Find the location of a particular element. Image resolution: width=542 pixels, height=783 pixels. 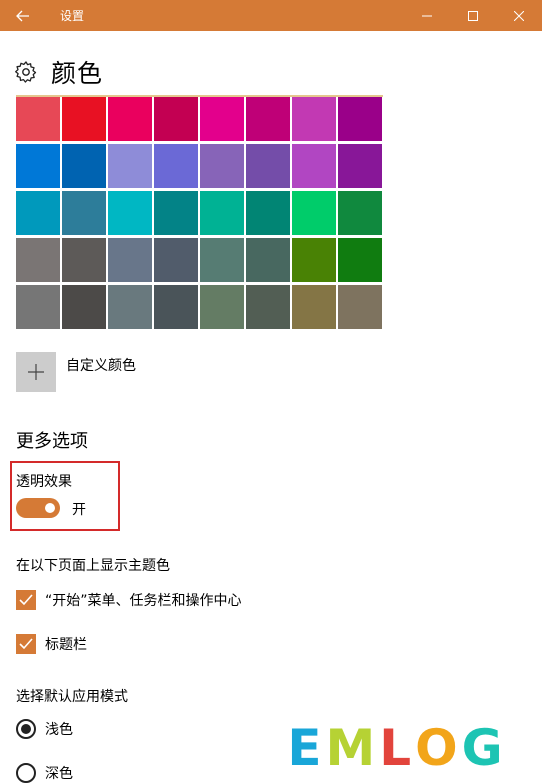

dark-mode-option: 深色 is located at coordinates (44, 773).